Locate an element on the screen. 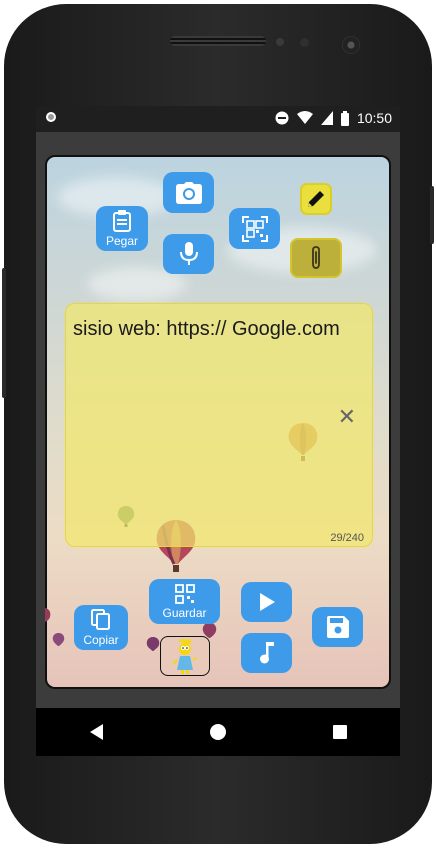 The width and height of the screenshot is (436, 848). proximity-sensor is located at coordinates (280, 42).